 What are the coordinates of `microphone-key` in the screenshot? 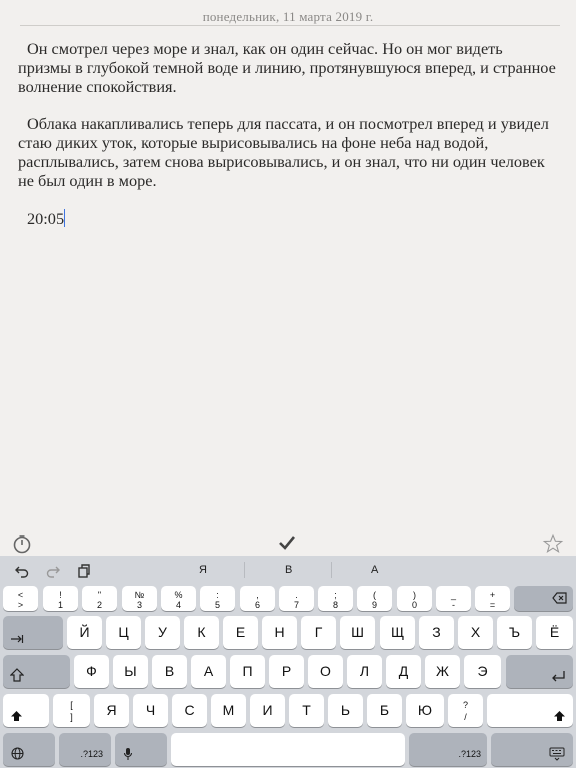 It's located at (141, 749).